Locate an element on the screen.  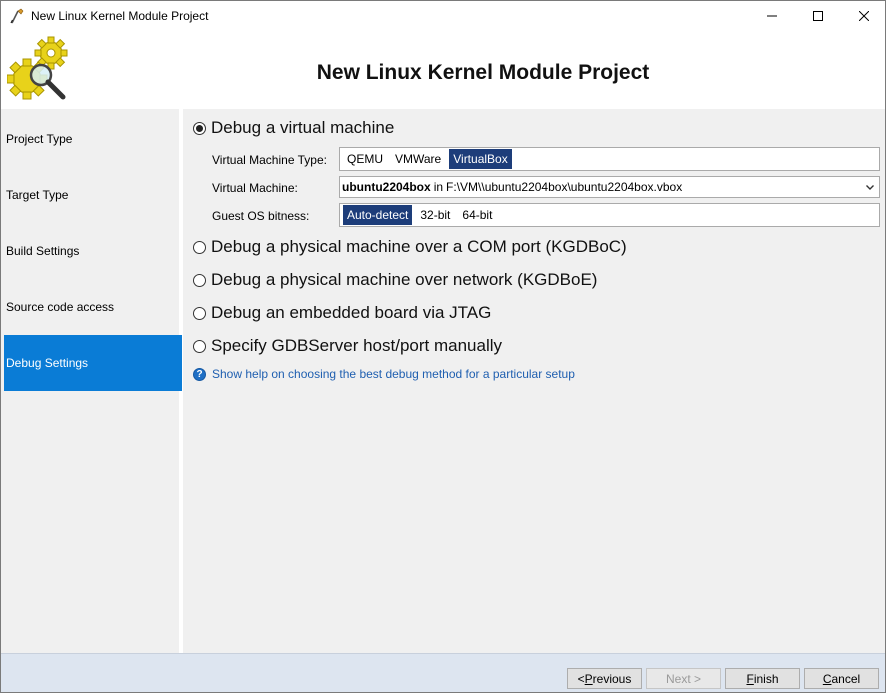
maximize-icon is located at coordinates (818, 16).